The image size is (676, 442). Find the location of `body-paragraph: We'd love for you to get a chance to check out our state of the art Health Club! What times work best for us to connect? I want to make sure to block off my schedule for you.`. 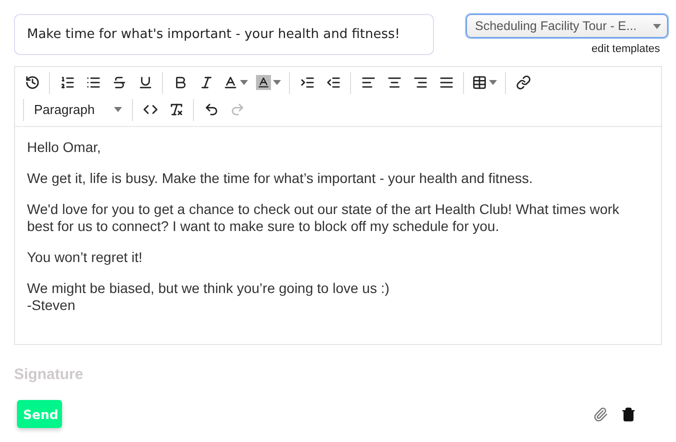

body-paragraph: We'd love for you to get a chance to check out our state of the art Health Club! What times work best for us to connect? I want to make sure to block off my schedule for you. is located at coordinates (323, 218).